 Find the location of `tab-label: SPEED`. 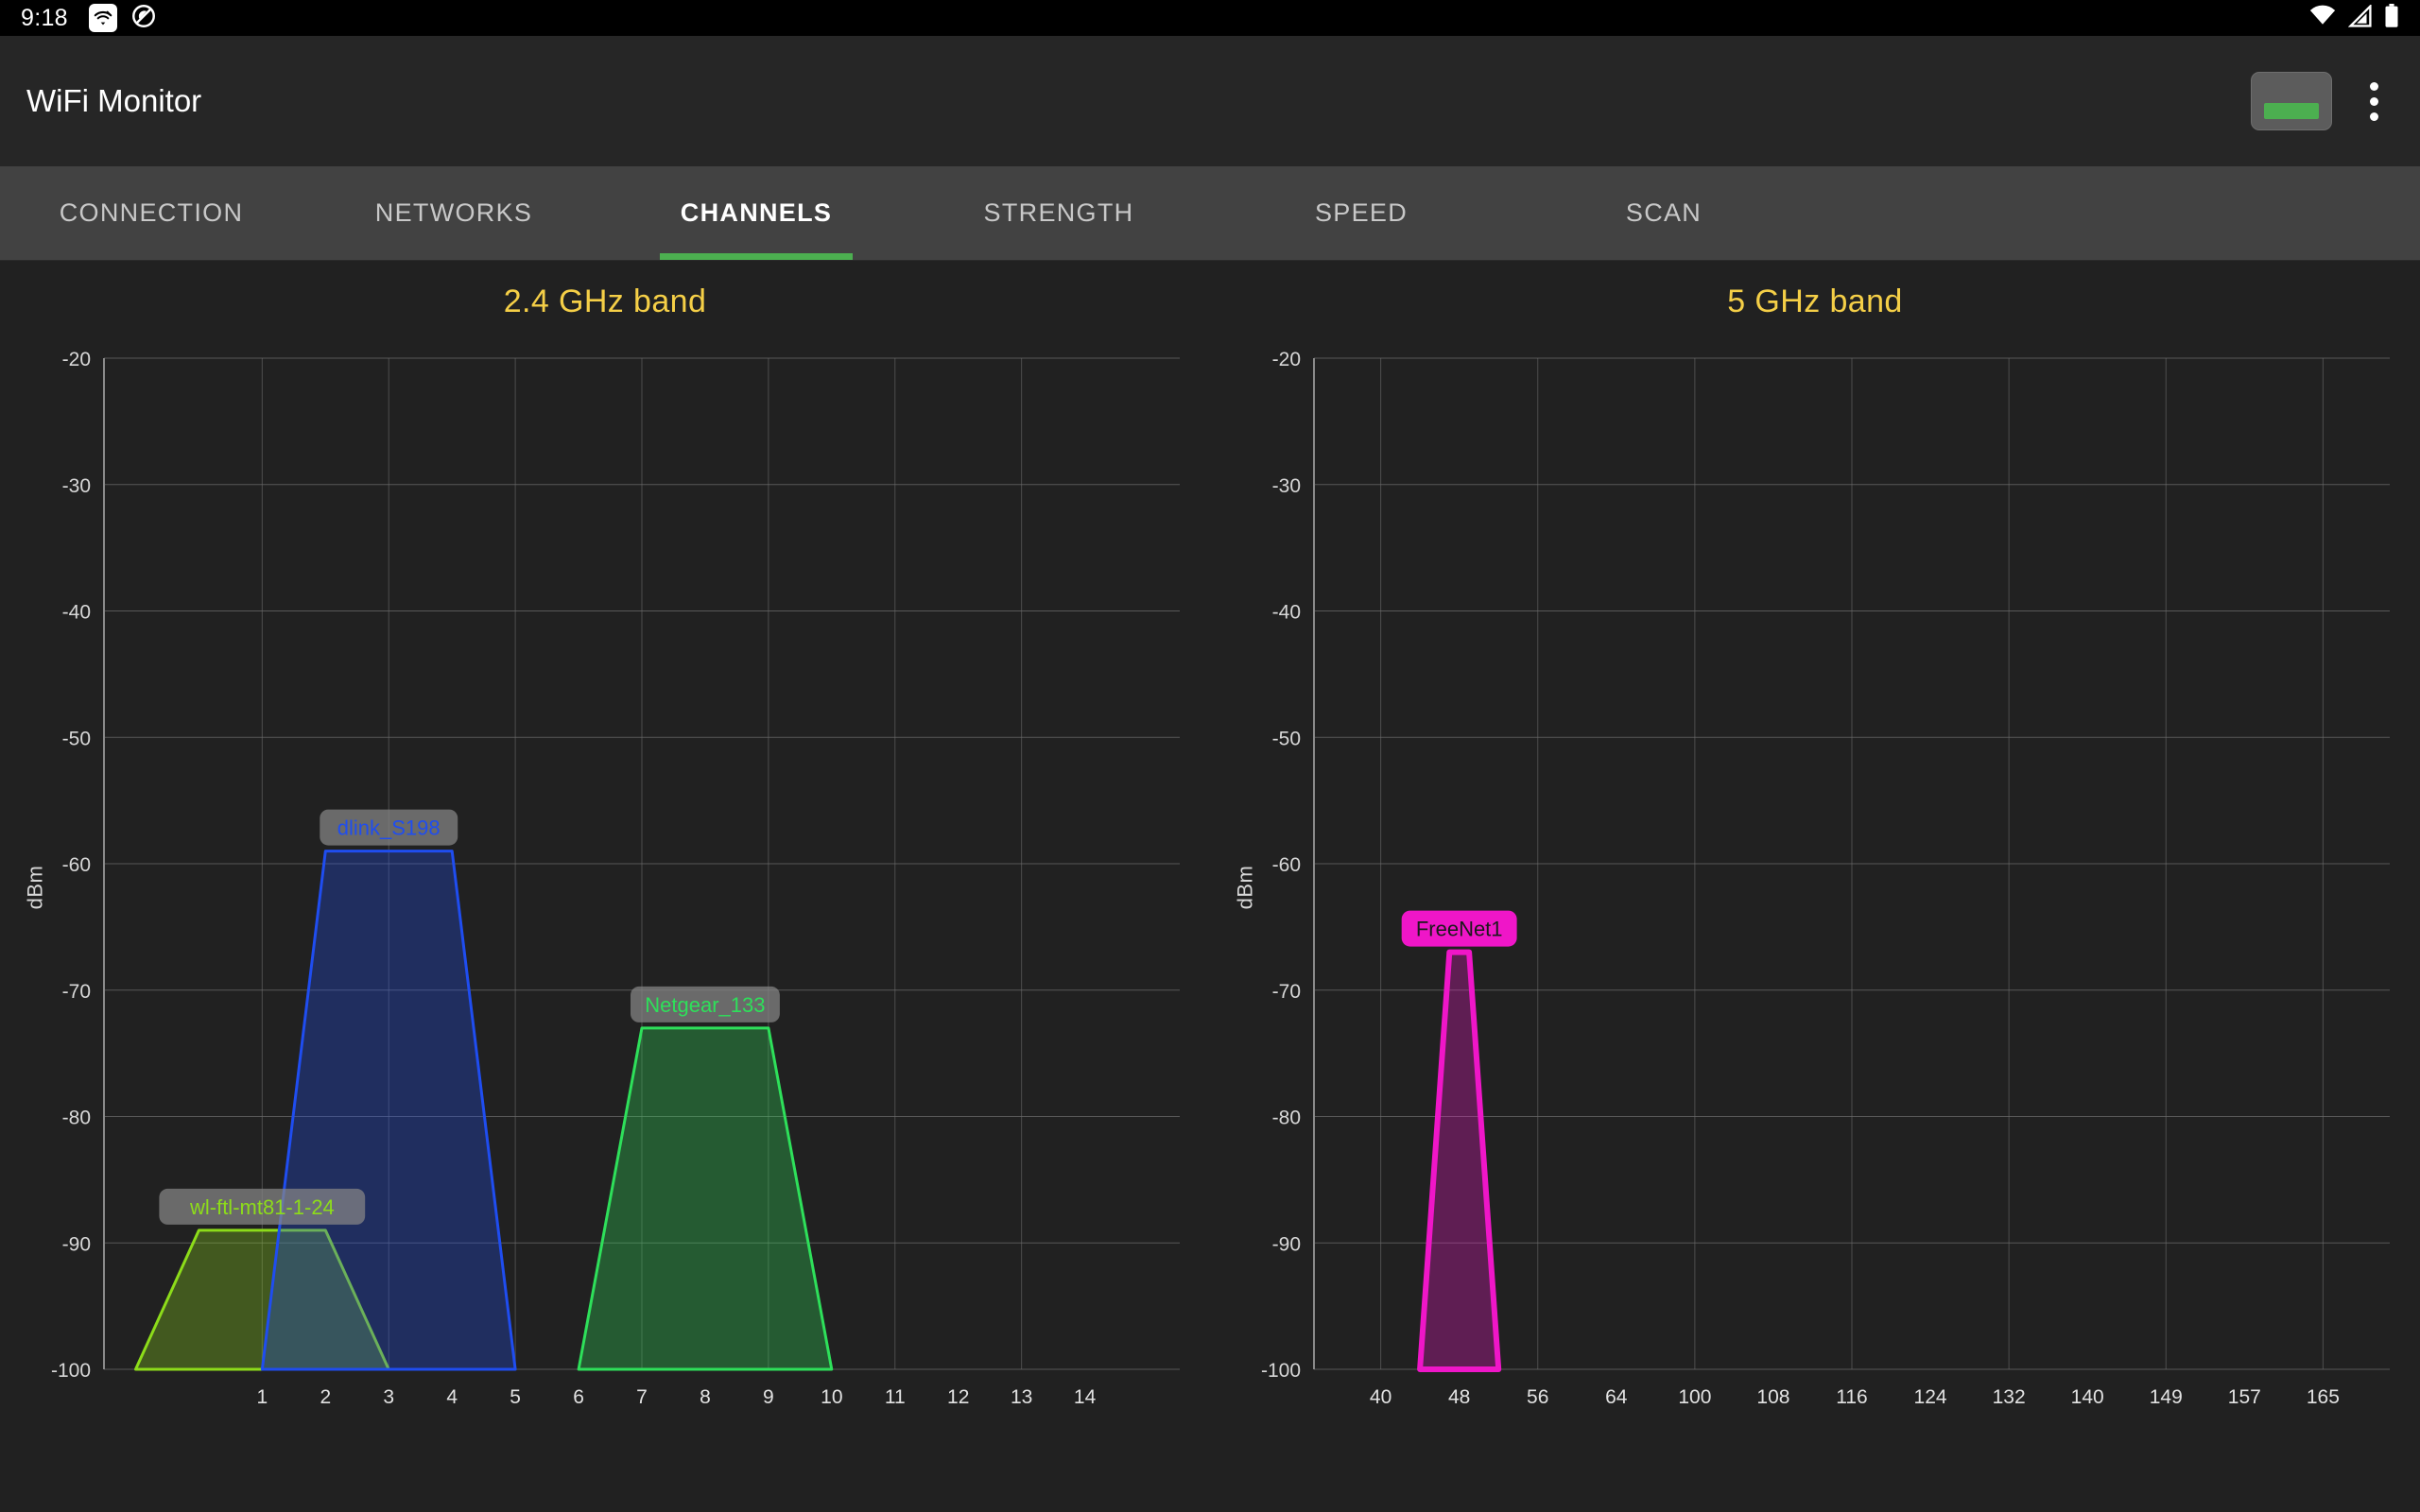

tab-label: SPEED is located at coordinates (1361, 212).